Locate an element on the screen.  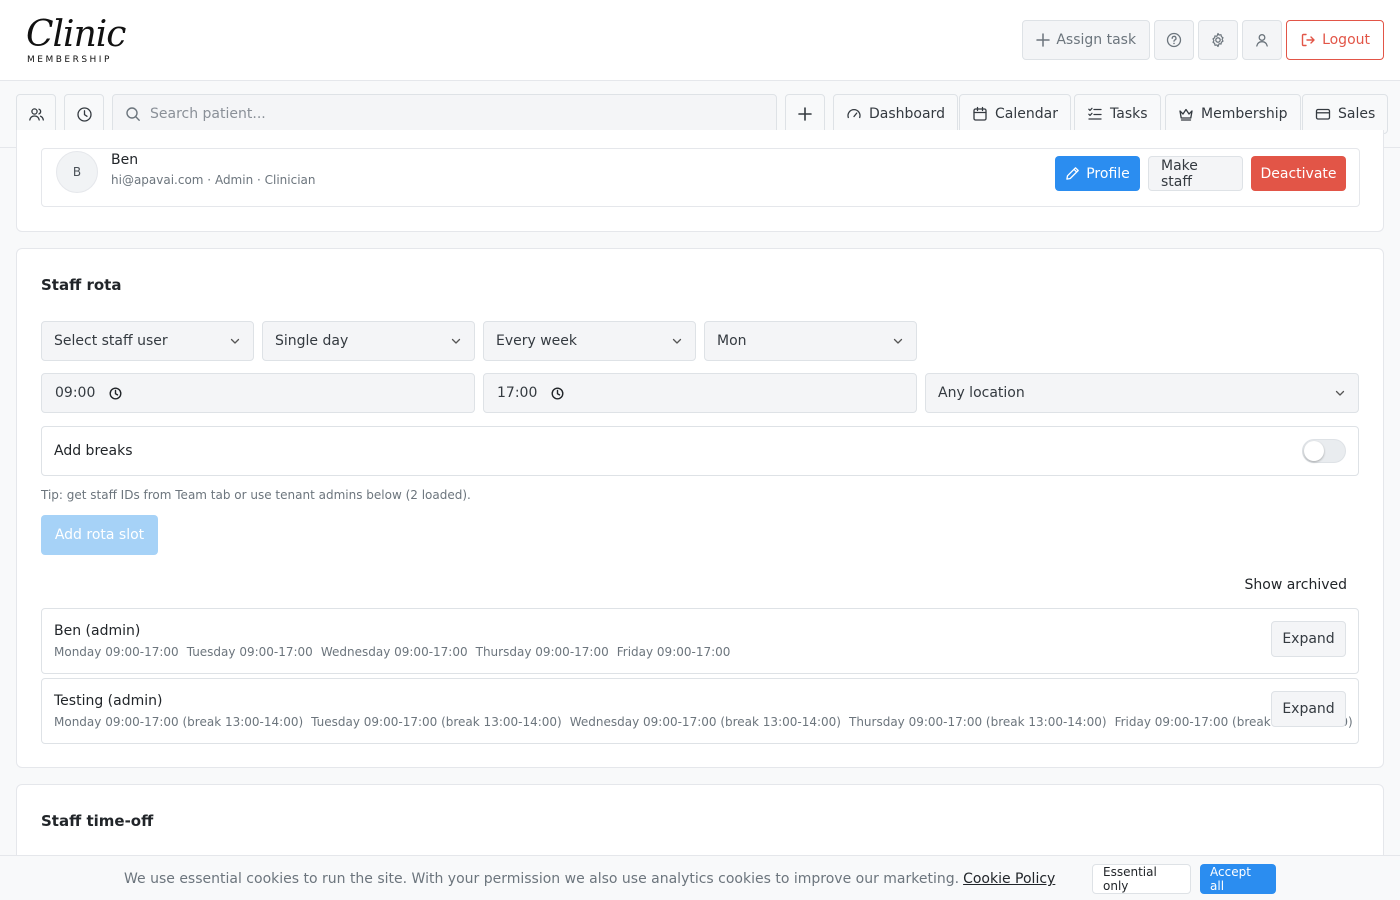
card-icon is located at coordinates (1323, 114).